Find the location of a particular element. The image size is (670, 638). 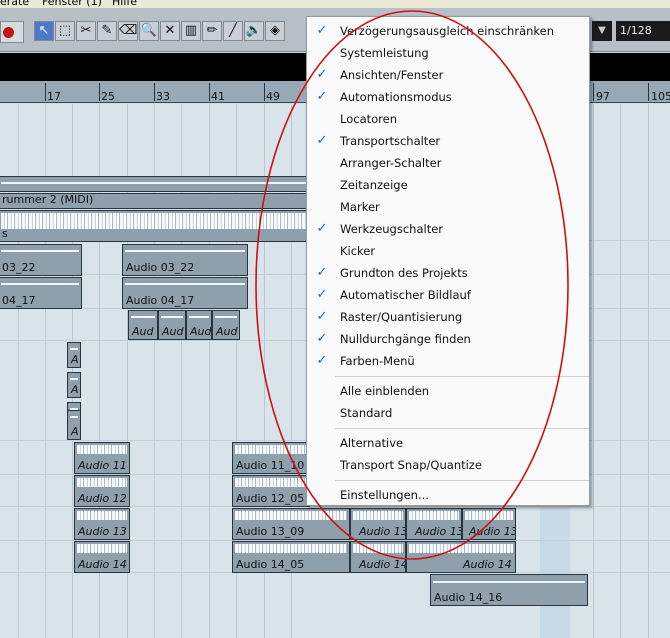

range-selection-tool: ⬚ is located at coordinates (65, 31).